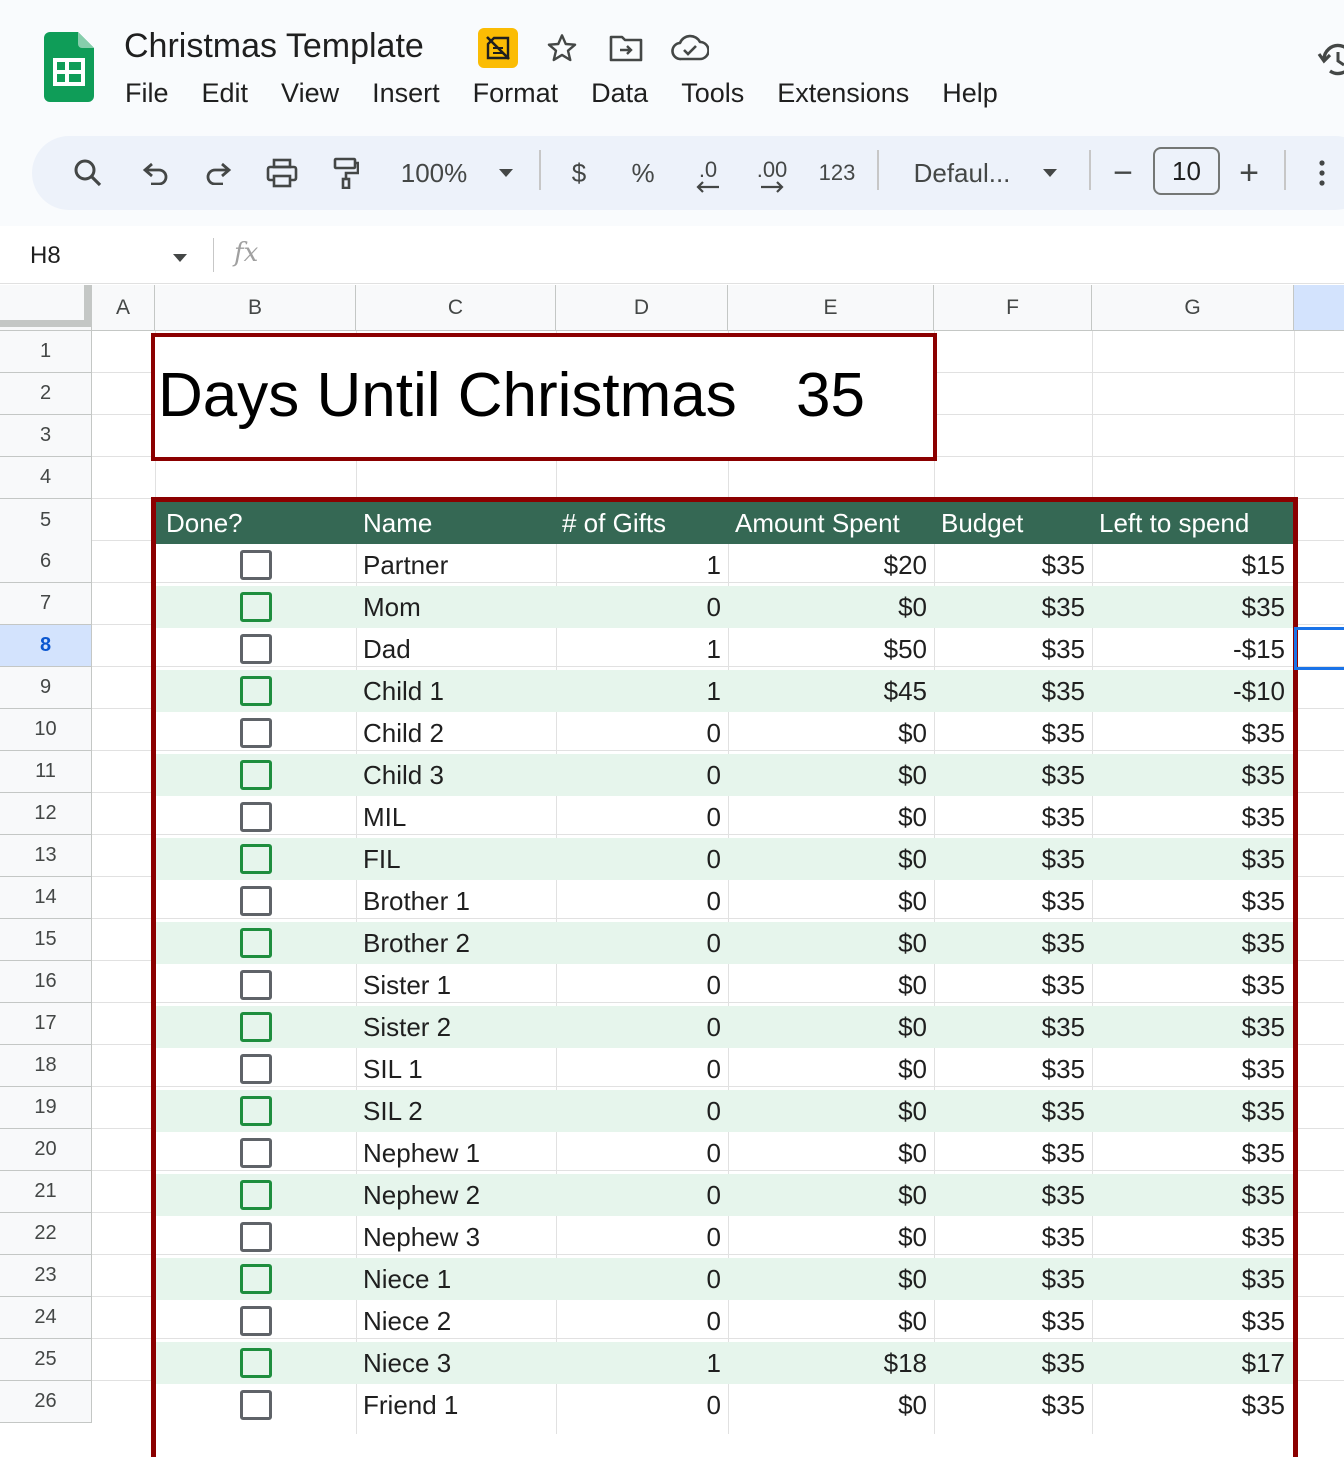 Image resolution: width=1344 pixels, height=1457 pixels. What do you see at coordinates (562, 48) in the screenshot?
I see `star-icon` at bounding box center [562, 48].